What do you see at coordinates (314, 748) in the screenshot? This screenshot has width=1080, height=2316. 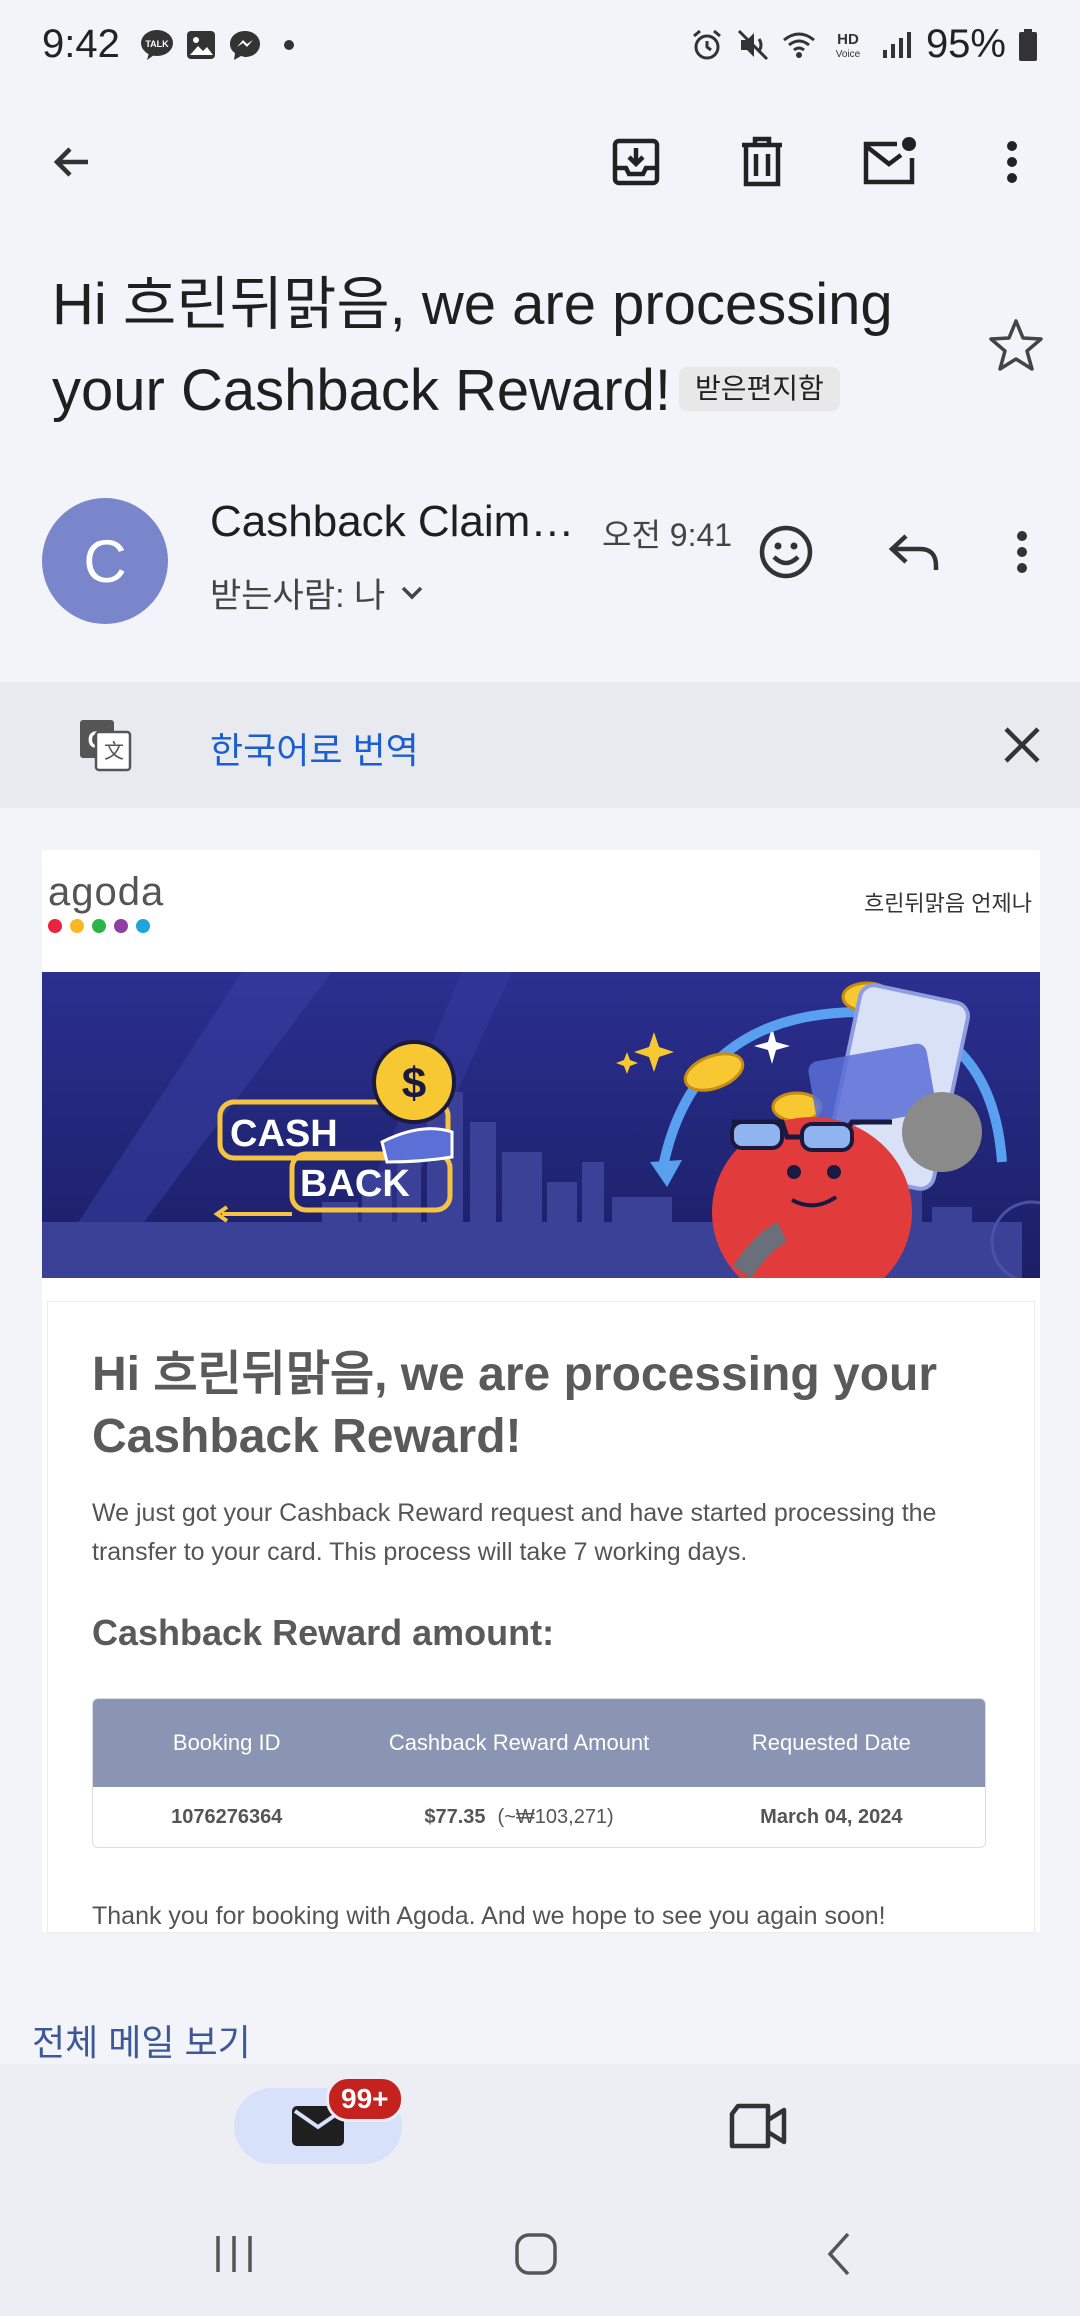 I see `translate-link: 한국어로 번역` at bounding box center [314, 748].